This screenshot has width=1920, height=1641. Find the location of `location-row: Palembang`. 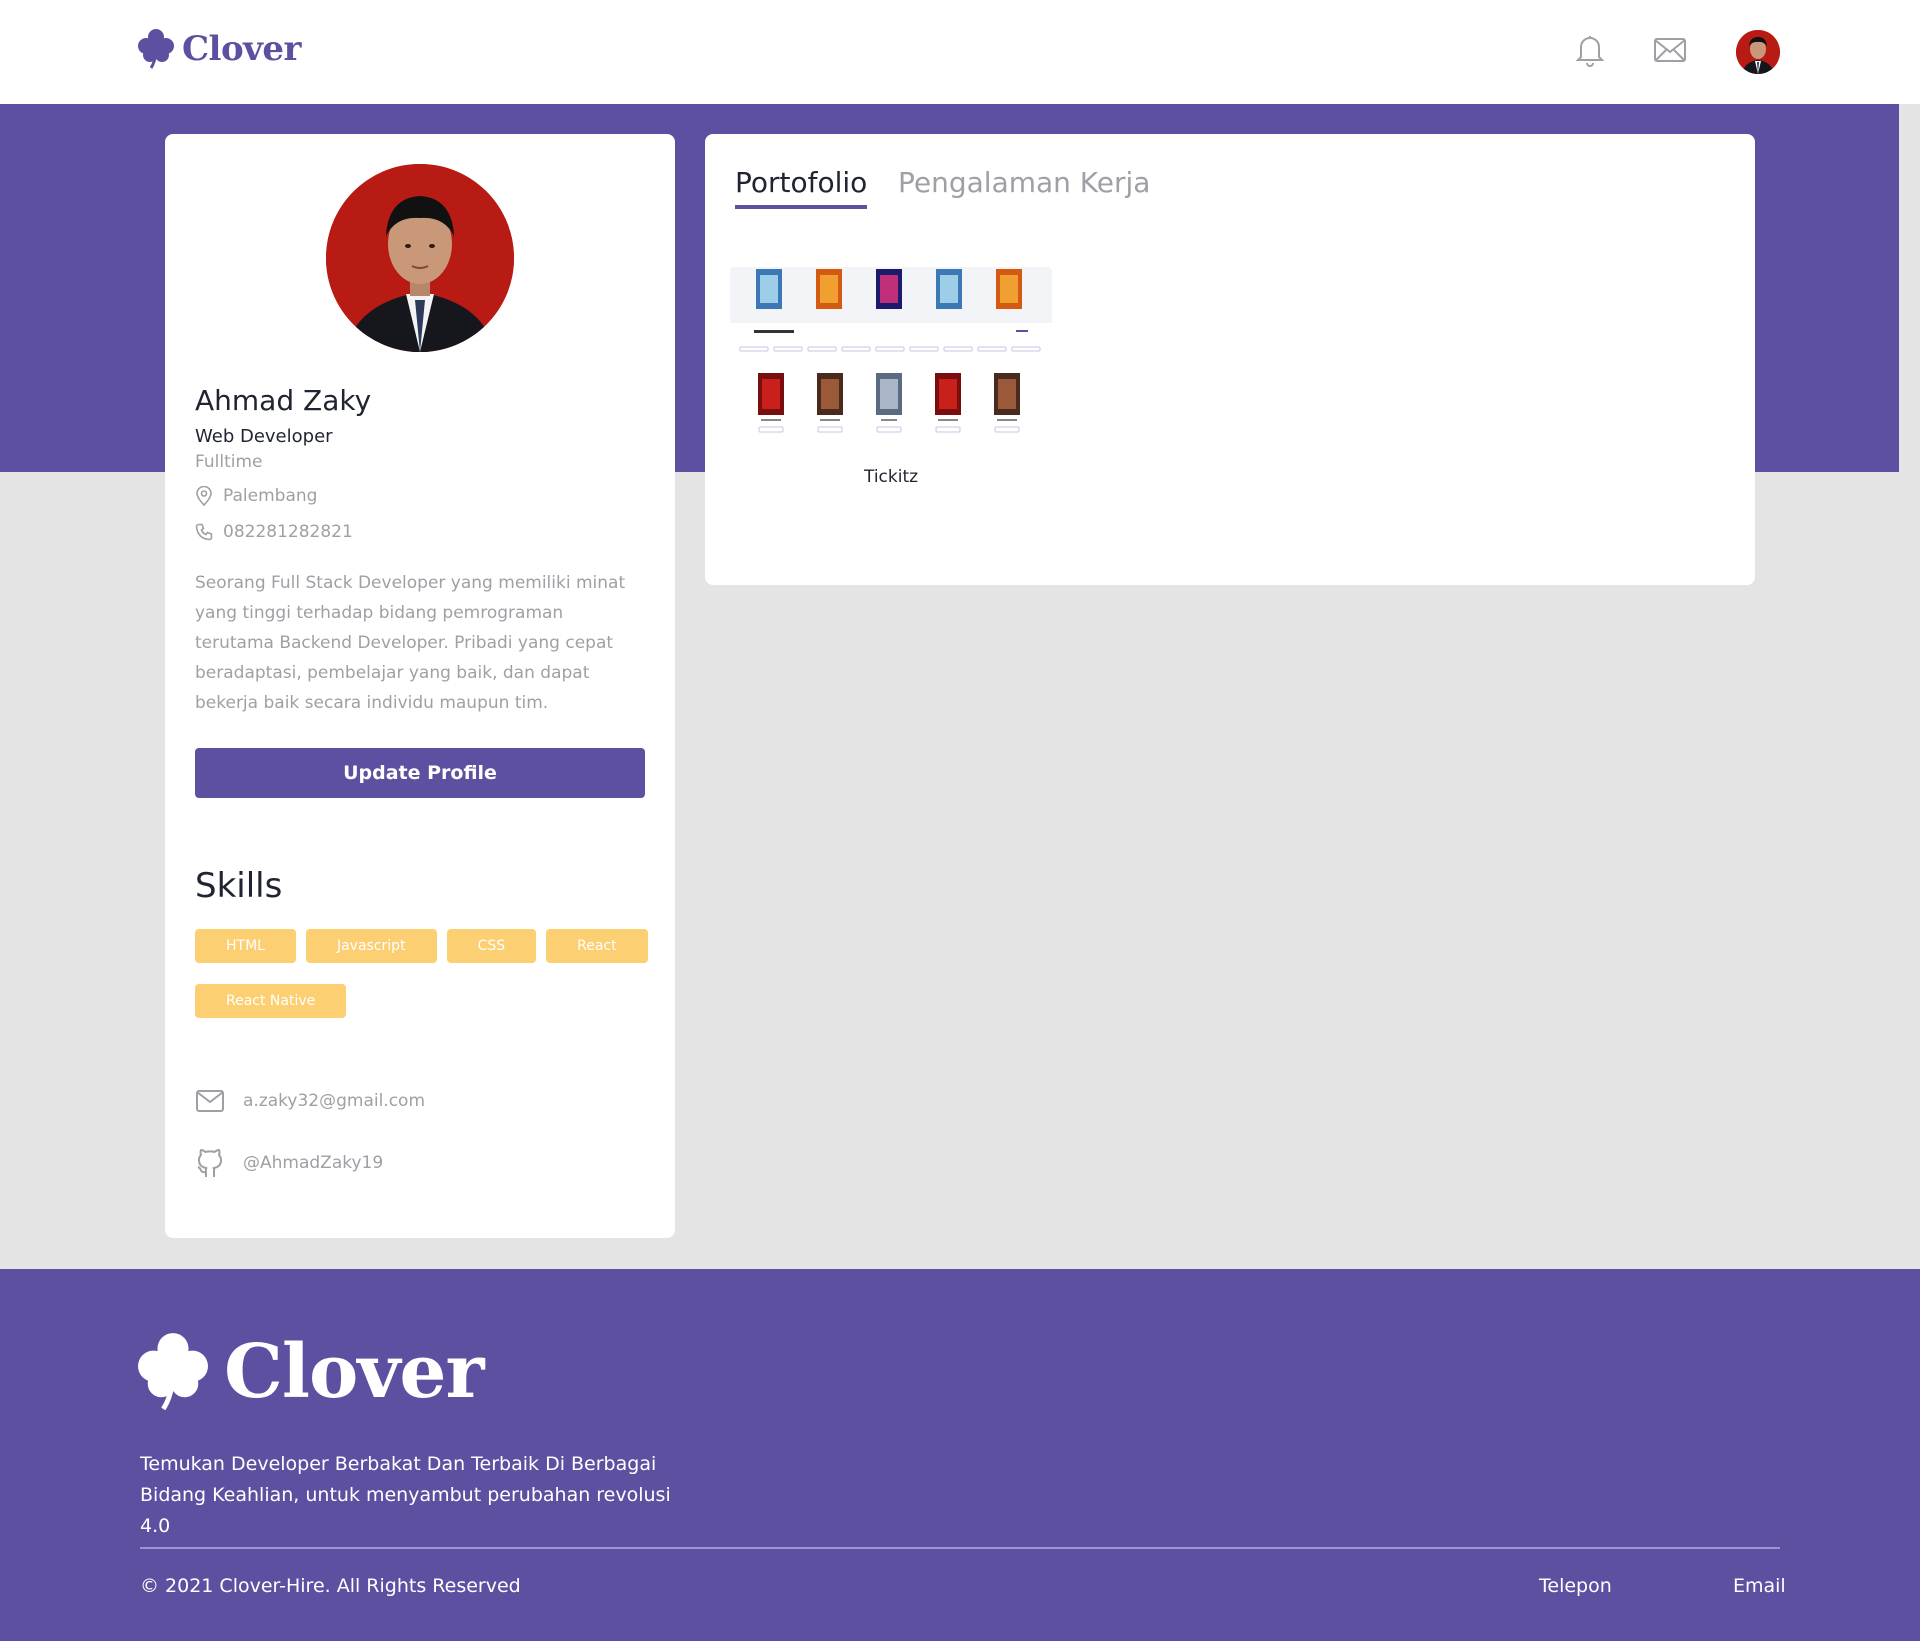

location-row: Palembang is located at coordinates (256, 496).